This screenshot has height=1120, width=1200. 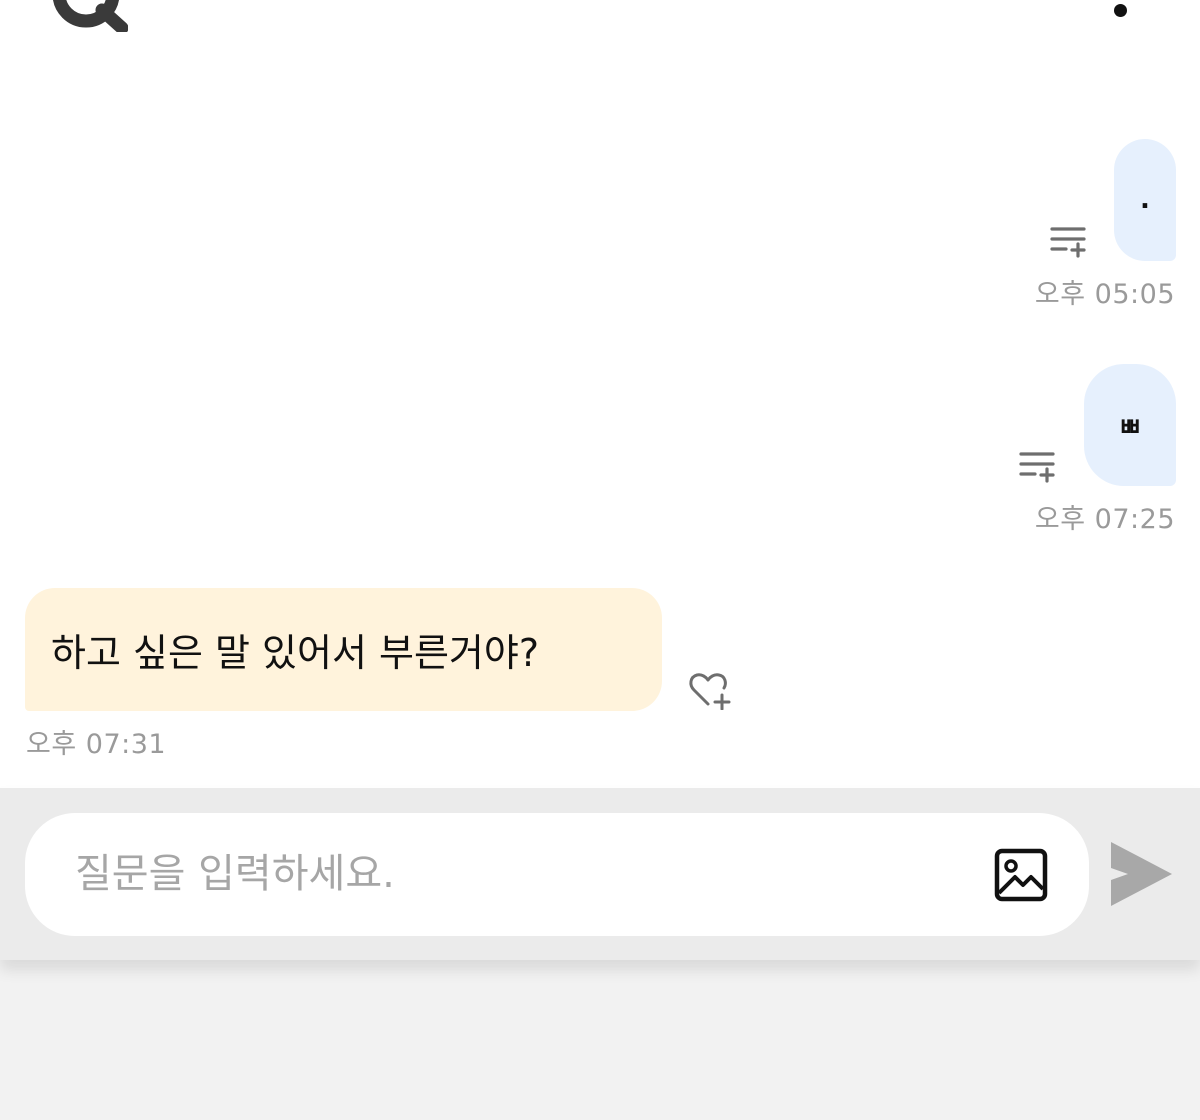 I want to click on message-text: 하고 싶은 말 있어서 부른거야?, so click(x=295, y=653).